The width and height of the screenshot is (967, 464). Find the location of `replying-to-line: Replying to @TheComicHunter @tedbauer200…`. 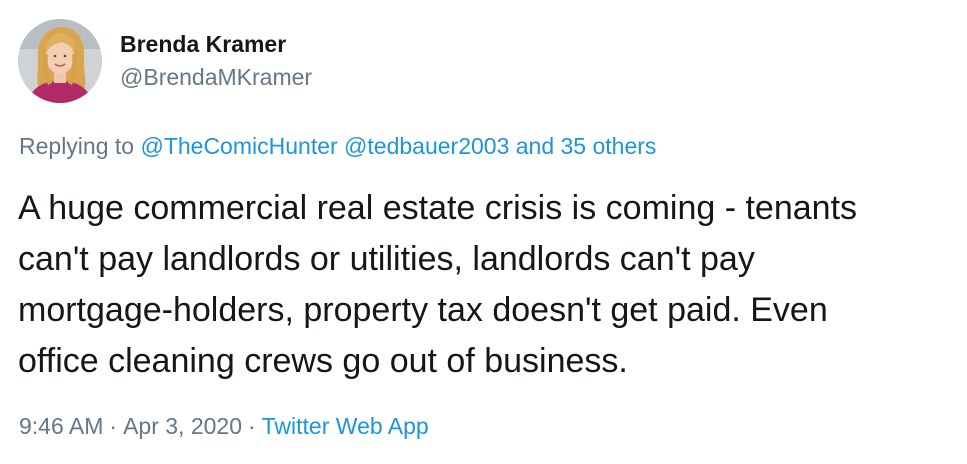

replying-to-line: Replying to @TheComicHunter @tedbauer200… is located at coordinates (337, 146).